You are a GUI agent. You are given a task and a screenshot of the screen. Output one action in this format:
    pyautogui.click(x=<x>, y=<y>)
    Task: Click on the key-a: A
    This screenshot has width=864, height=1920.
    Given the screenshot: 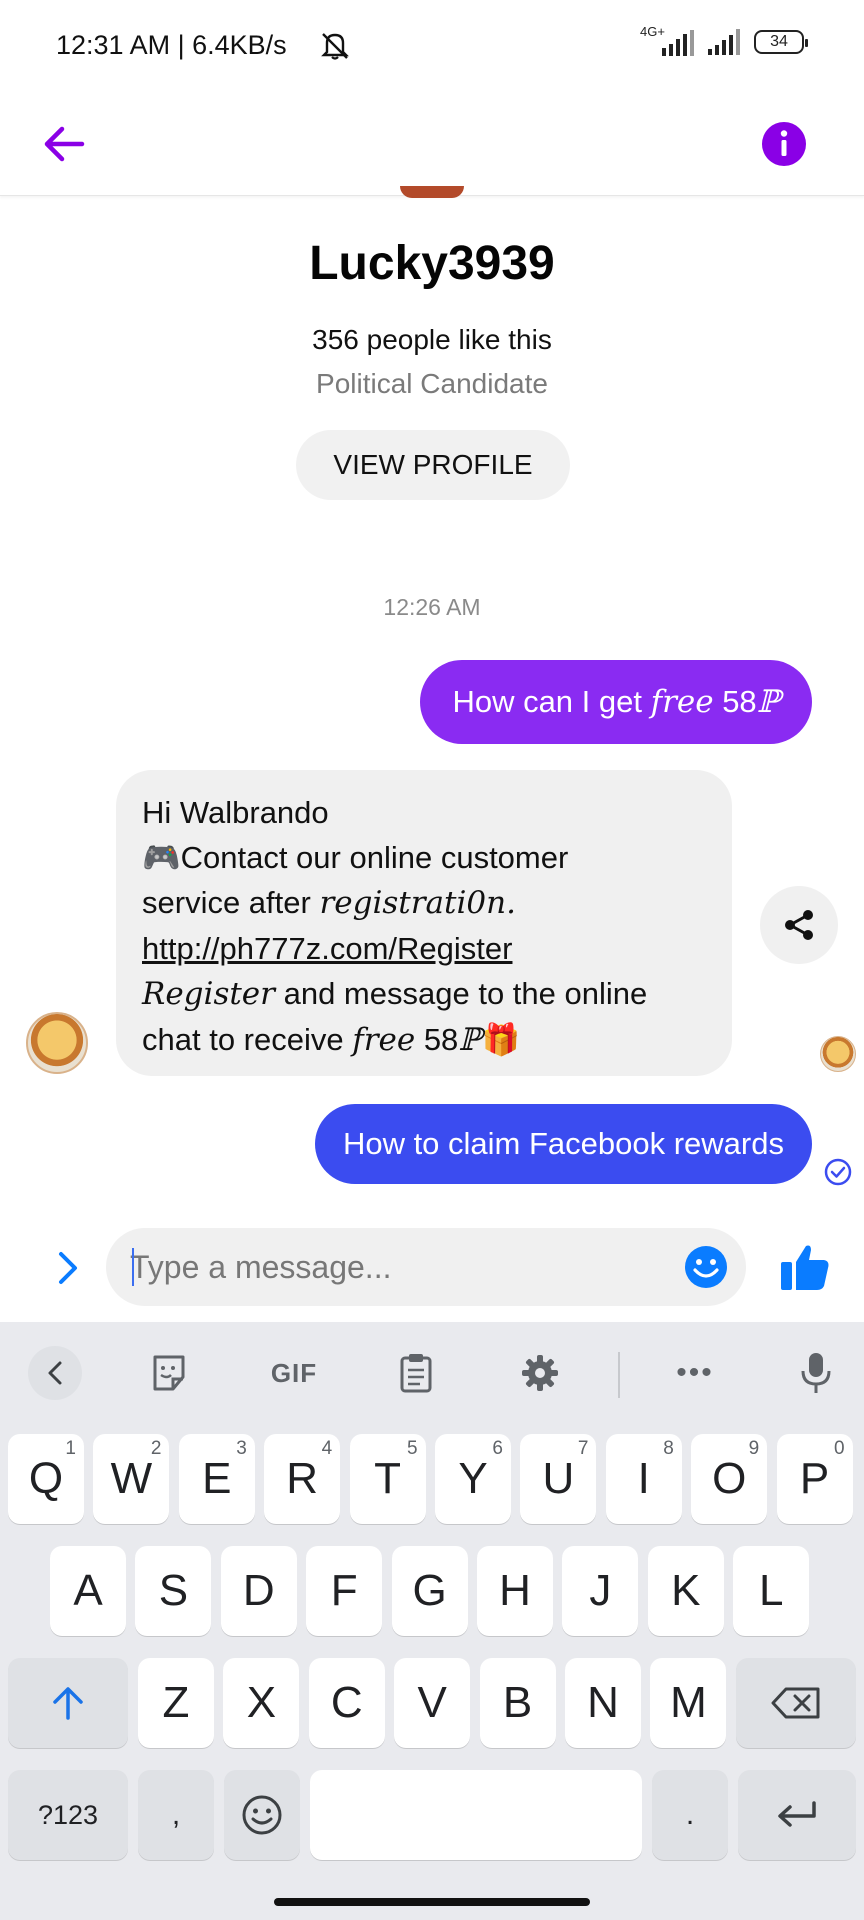 What is the action you would take?
    pyautogui.click(x=88, y=1591)
    